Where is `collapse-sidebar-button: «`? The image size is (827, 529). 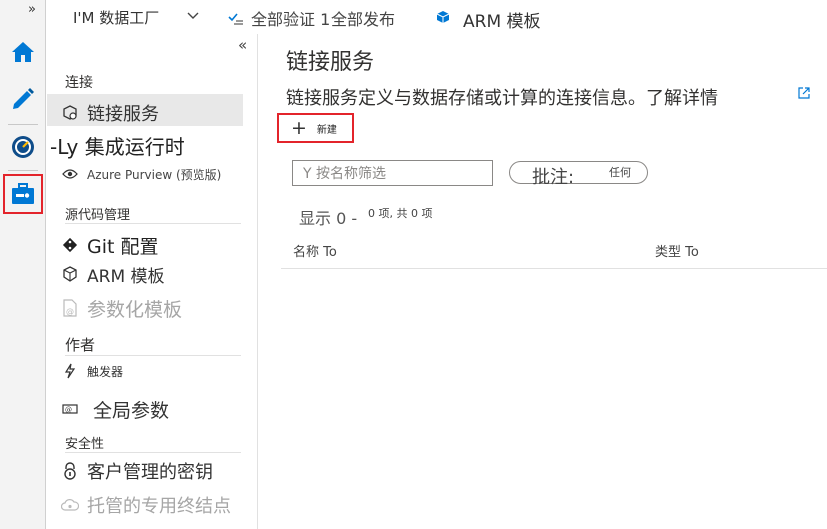 collapse-sidebar-button: « is located at coordinates (242, 45).